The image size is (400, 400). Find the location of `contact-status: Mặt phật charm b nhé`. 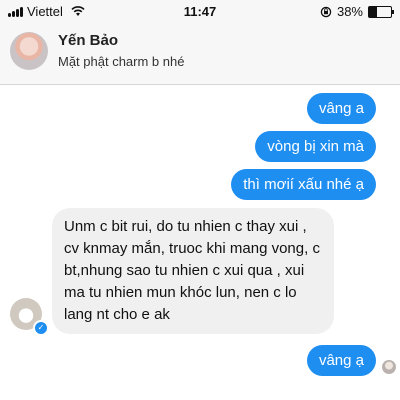

contact-status: Mặt phật charm b nhé is located at coordinates (121, 61).